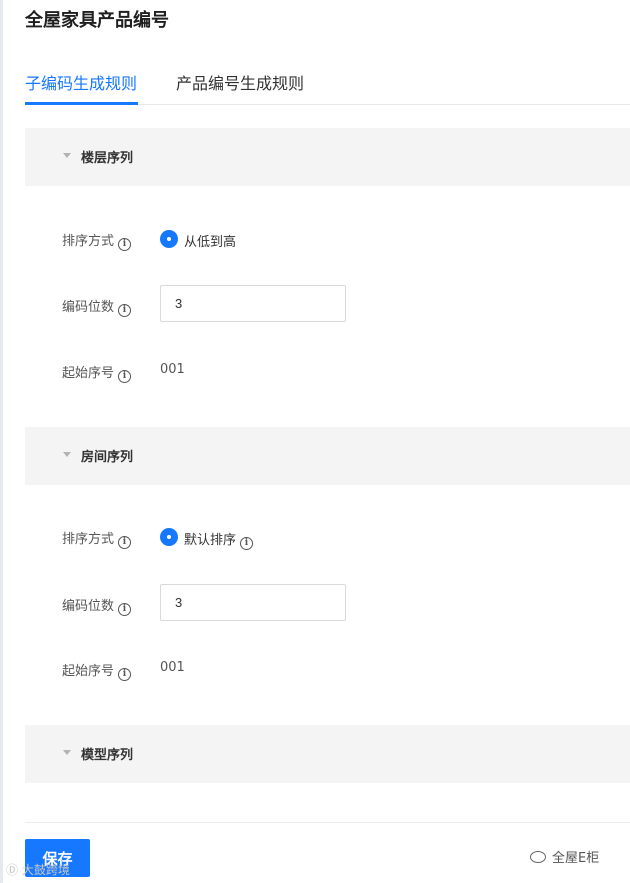  Describe the element at coordinates (45, 870) in the screenshot. I see `watermark-left-text: 大鼓跨境` at that location.